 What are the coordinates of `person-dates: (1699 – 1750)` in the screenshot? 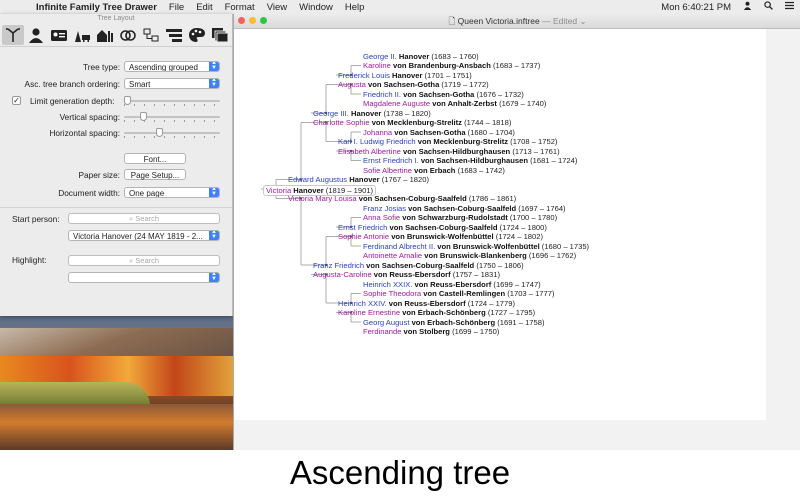 It's located at (474, 331).